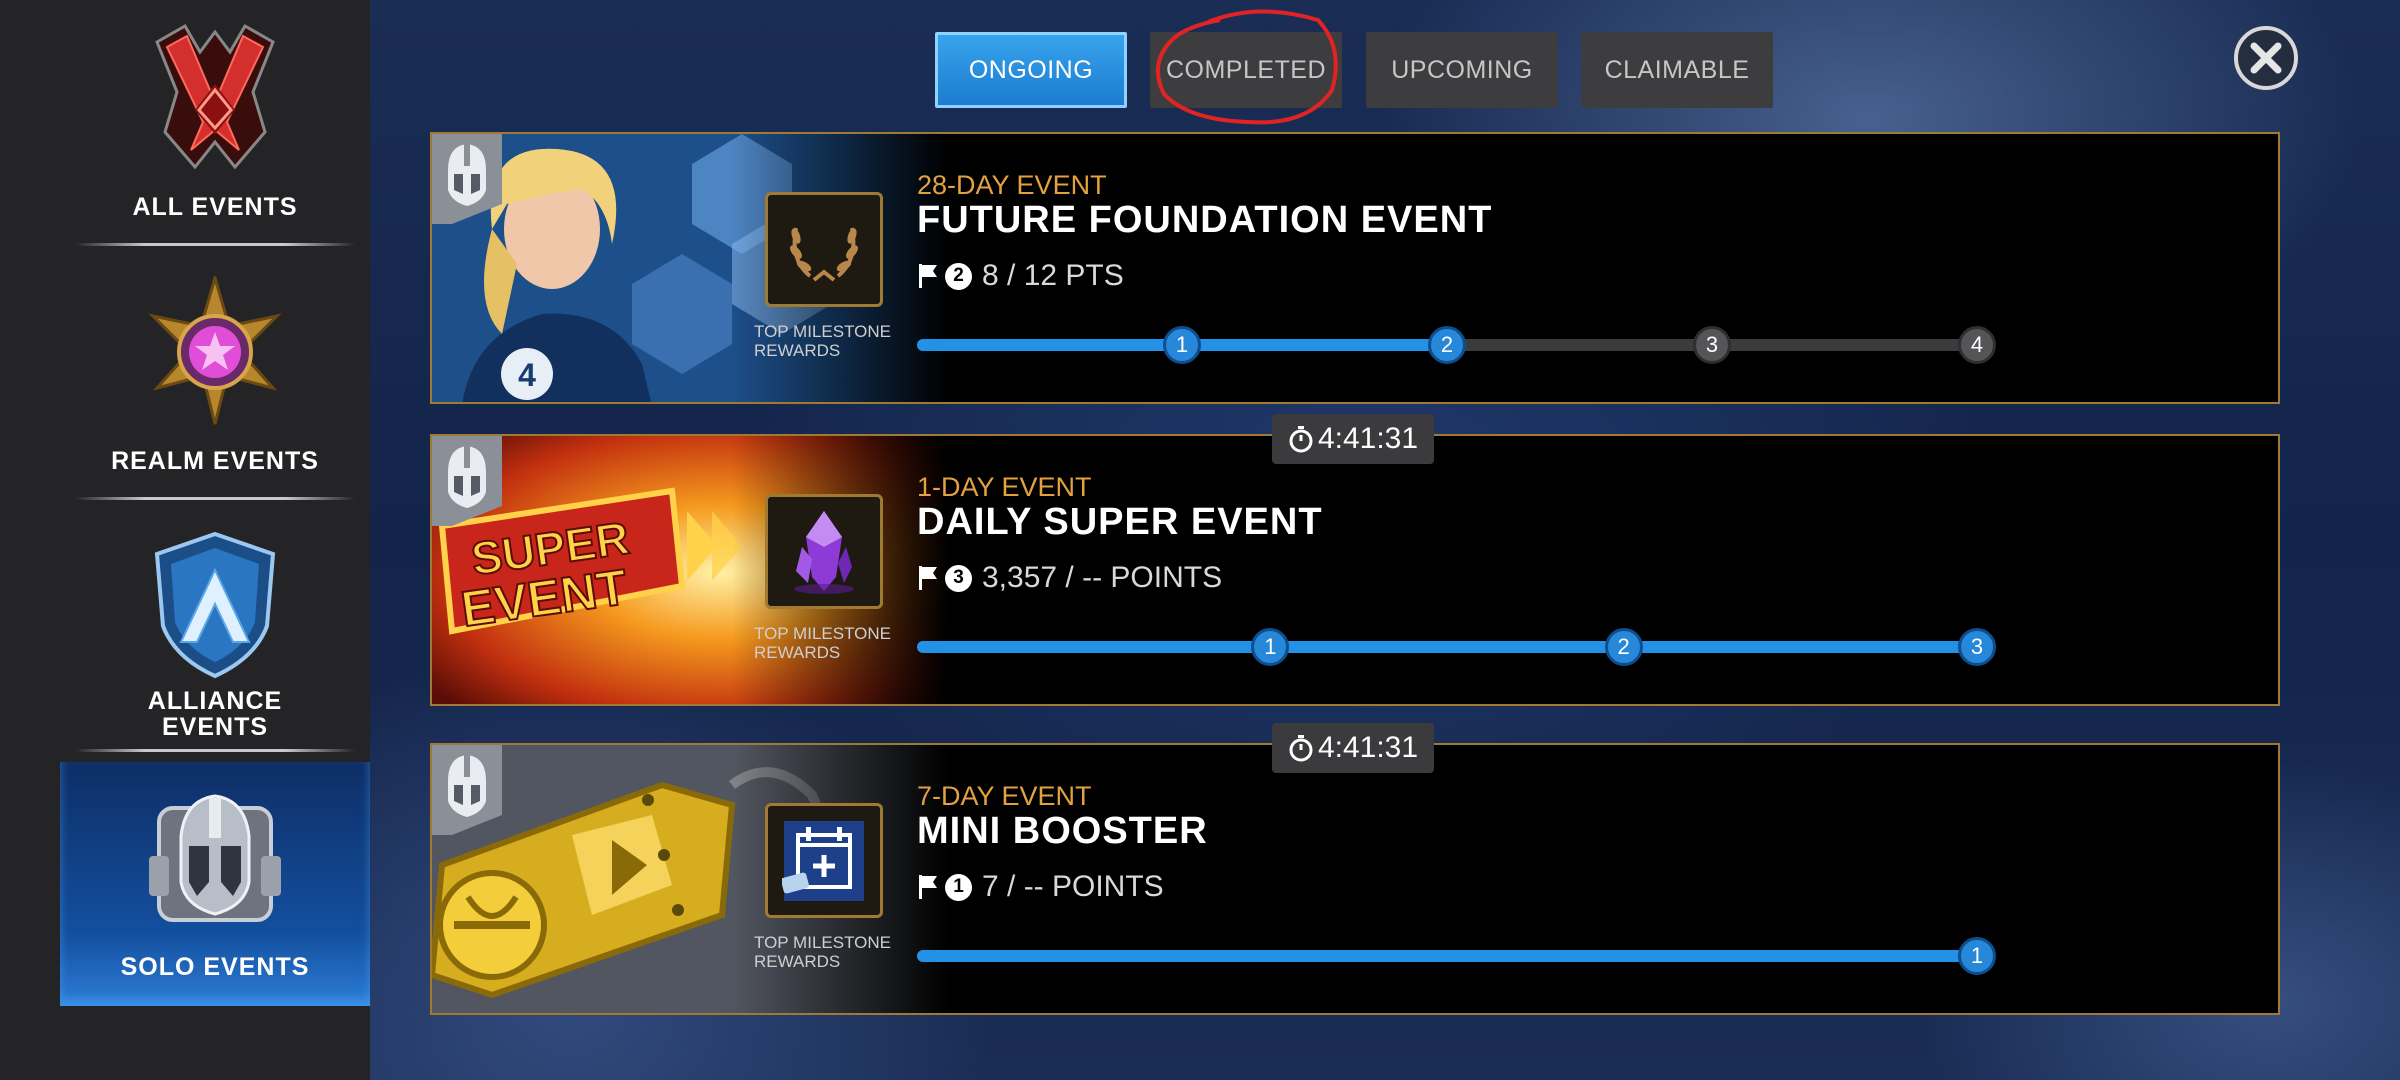 The image size is (2400, 1080). Describe the element at coordinates (215, 701) in the screenshot. I see `sidebar-item-label-line1: ALLIANCE` at that location.